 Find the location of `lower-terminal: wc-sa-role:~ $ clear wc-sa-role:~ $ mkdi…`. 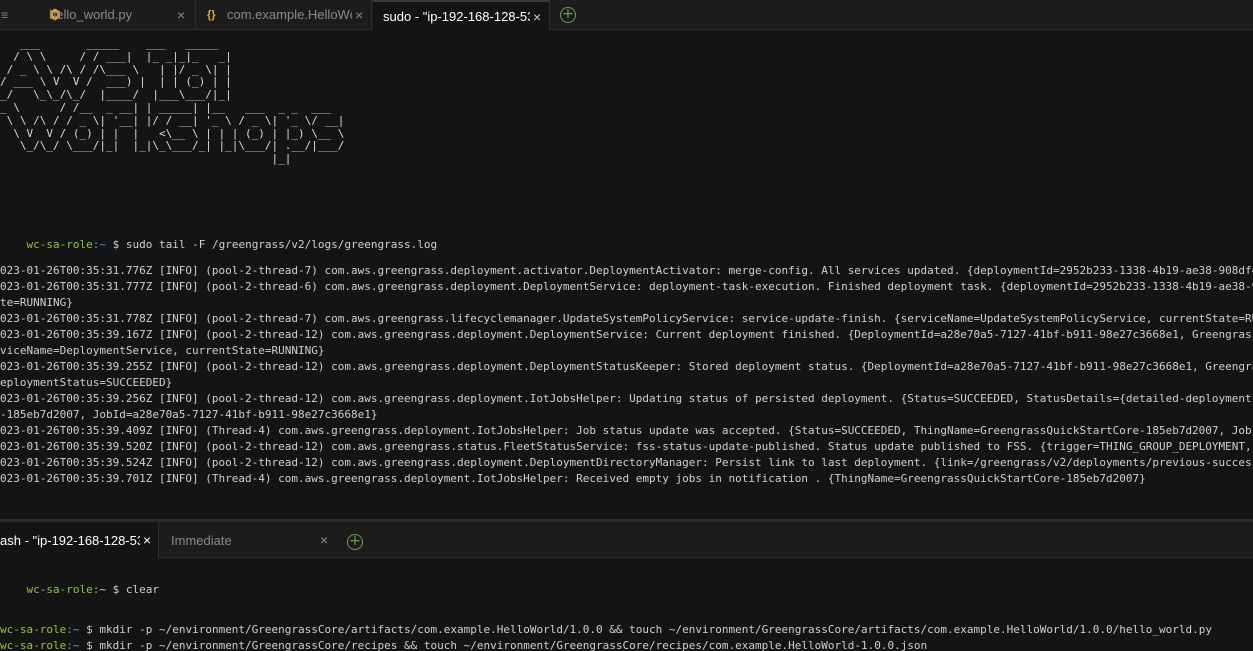

lower-terminal: wc-sa-role:~ $ clear wc-sa-role:~ $ mkdi… is located at coordinates (626, 604).